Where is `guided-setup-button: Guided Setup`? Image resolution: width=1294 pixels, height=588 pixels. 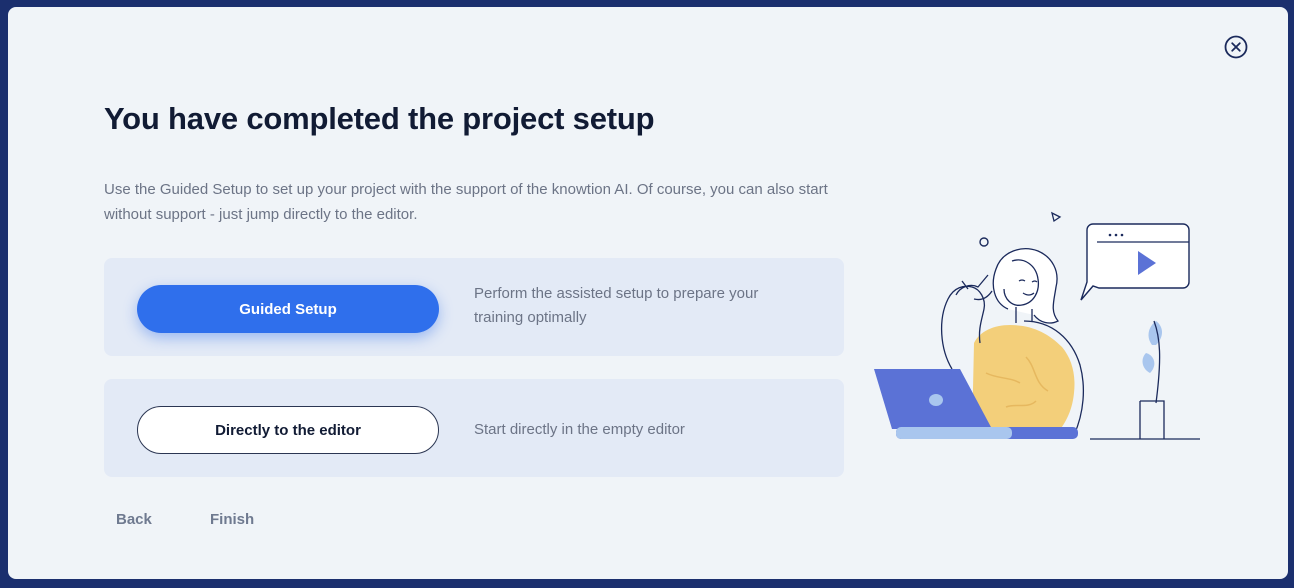 guided-setup-button: Guided Setup is located at coordinates (288, 309).